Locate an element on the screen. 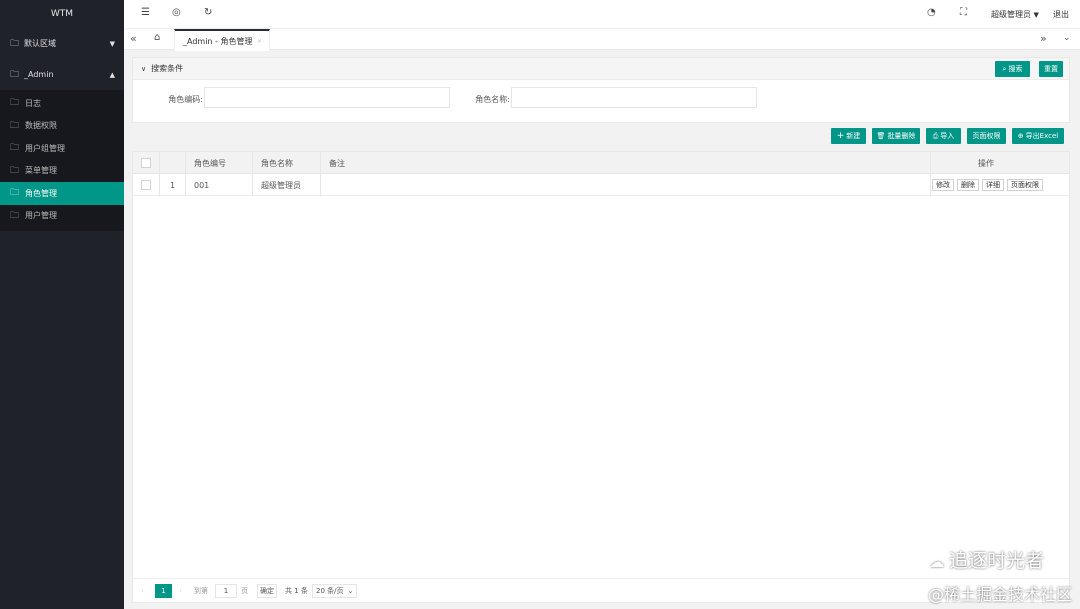 This screenshot has height=609, width=1080. header-role-name: 角色名称 is located at coordinates (277, 163).